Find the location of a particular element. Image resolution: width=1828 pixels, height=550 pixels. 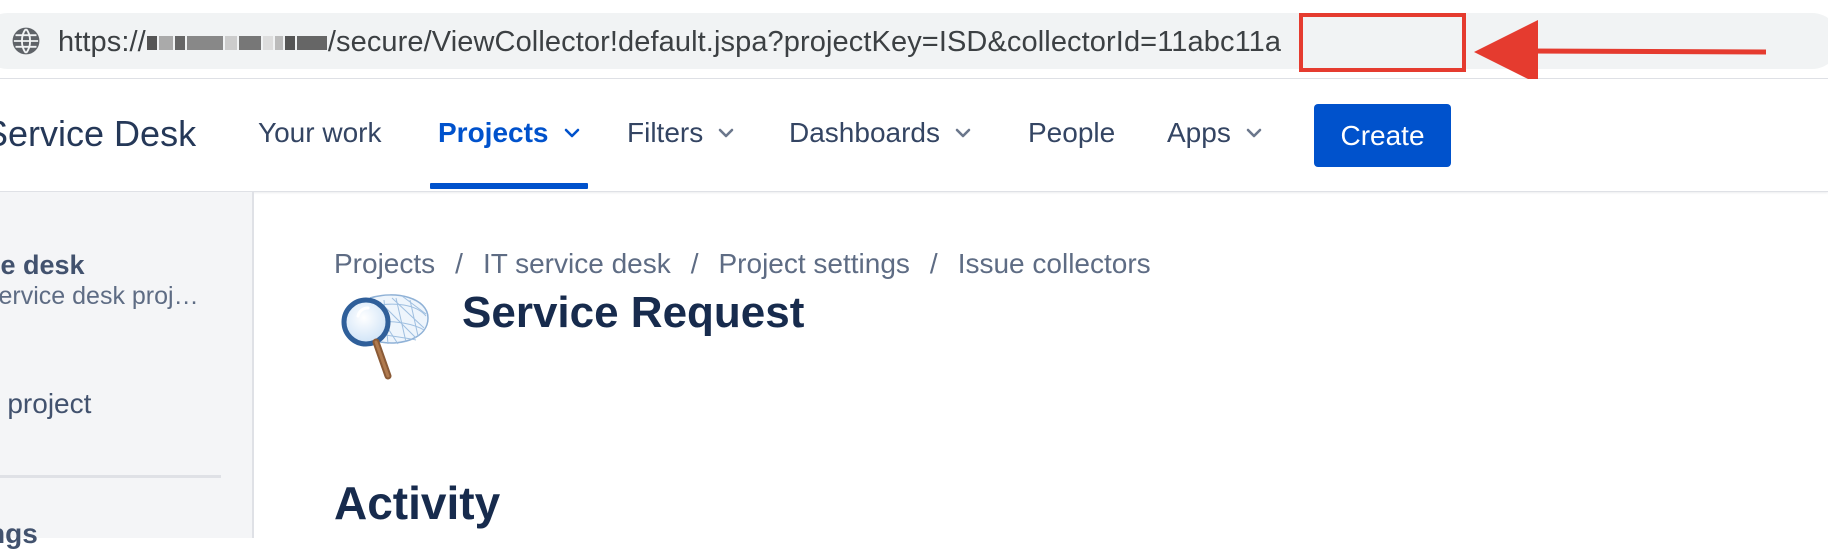

nav-item-filters: Filters is located at coordinates (681, 133).